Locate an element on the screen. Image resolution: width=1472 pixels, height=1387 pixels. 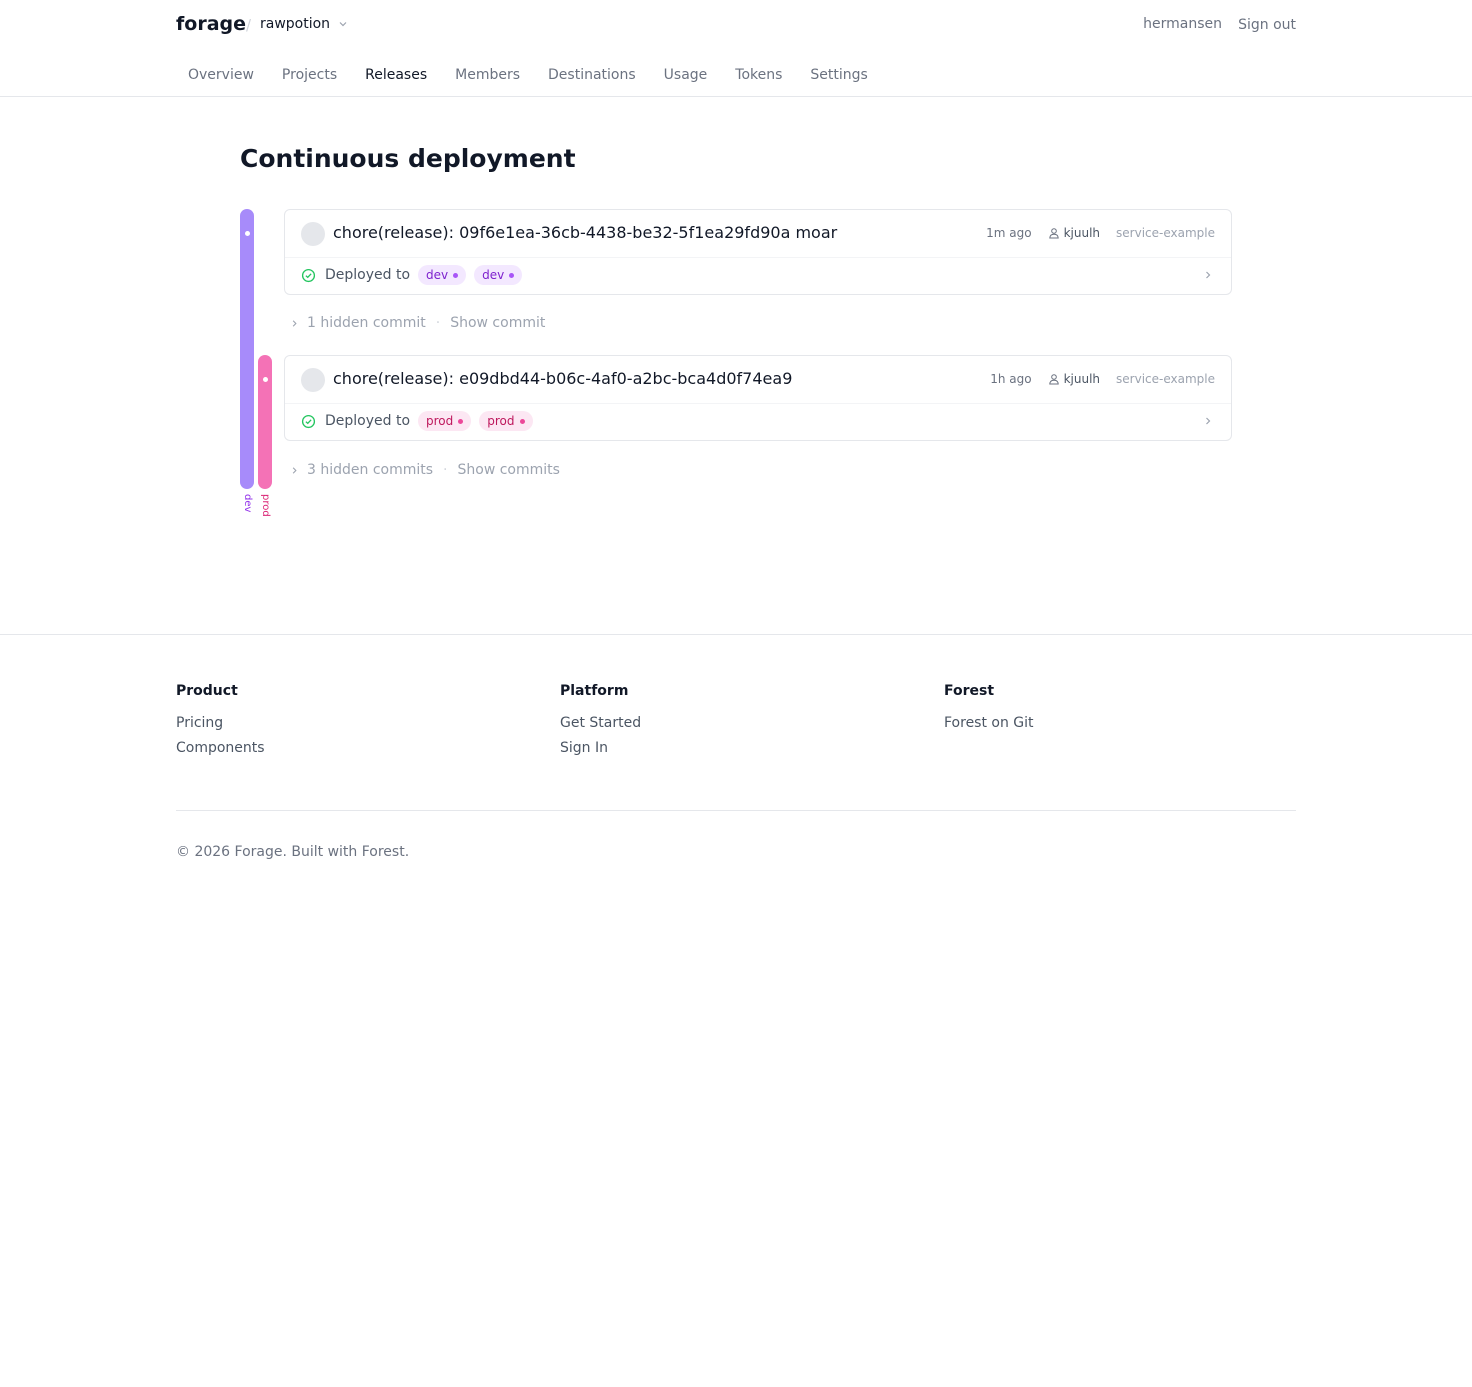
footer-link-sign-in: Sign In is located at coordinates (600, 748).